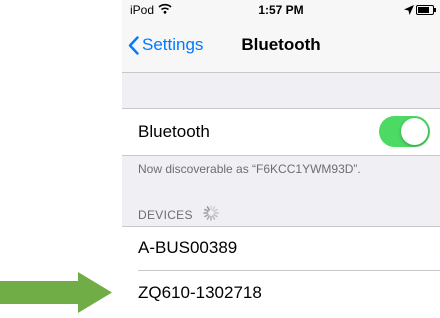 The image size is (440, 318). Describe the element at coordinates (174, 131) in the screenshot. I see `bluetooth-toggle-label: Bluetooth` at that location.